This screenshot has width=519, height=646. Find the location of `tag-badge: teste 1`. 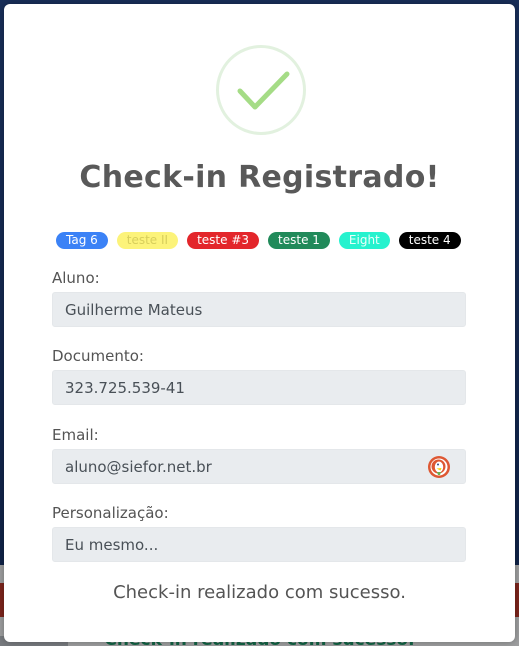

tag-badge: teste 1 is located at coordinates (299, 240).